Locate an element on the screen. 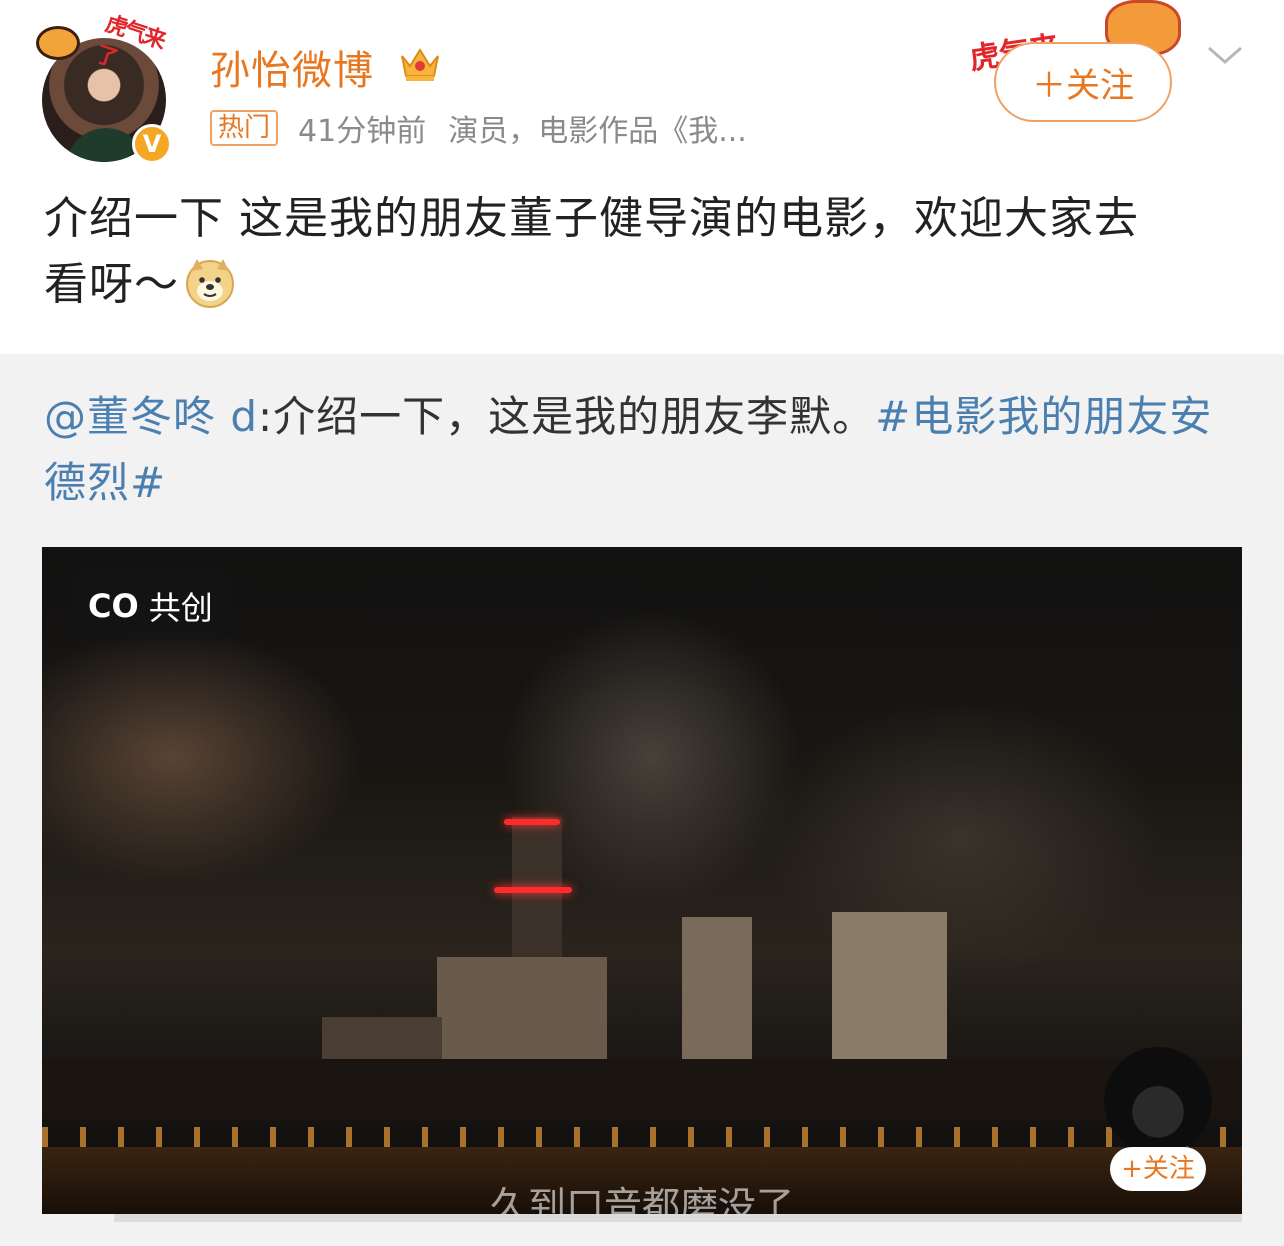 The height and width of the screenshot is (1246, 1284). hashtag-link-continued: 德烈# is located at coordinates (105, 482).